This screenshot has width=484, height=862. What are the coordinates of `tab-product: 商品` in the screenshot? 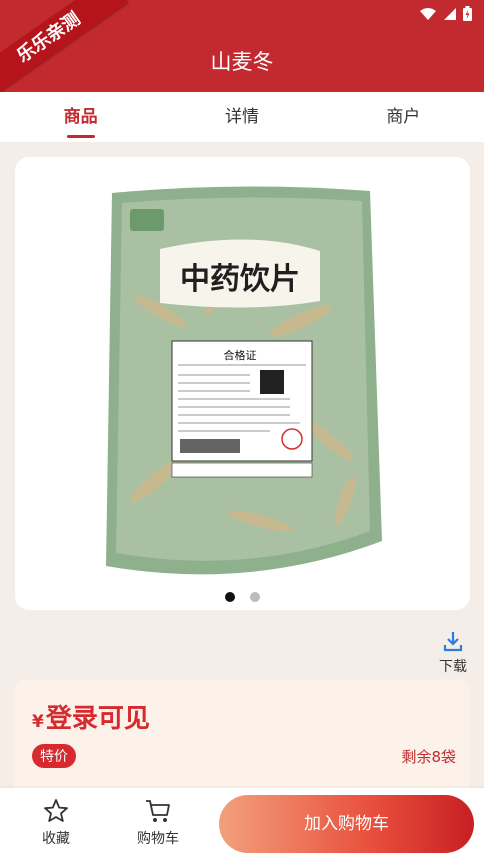 It's located at (80, 117).